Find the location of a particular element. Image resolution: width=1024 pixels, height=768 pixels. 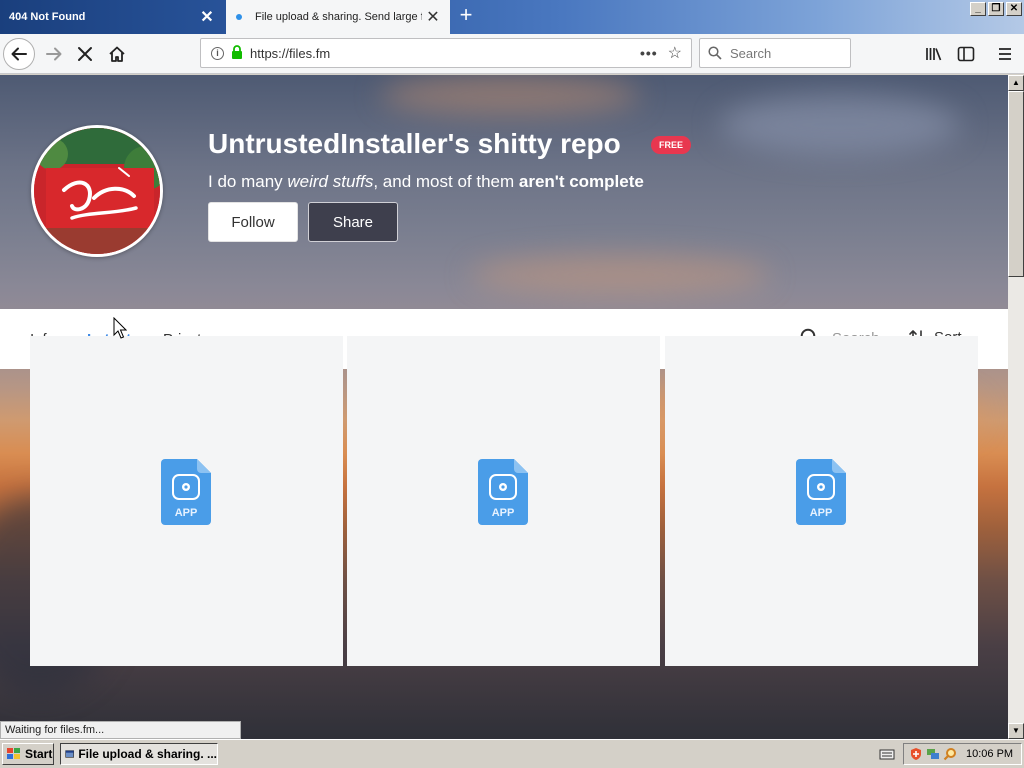

system-tray: 10:06 PM is located at coordinates (962, 754).